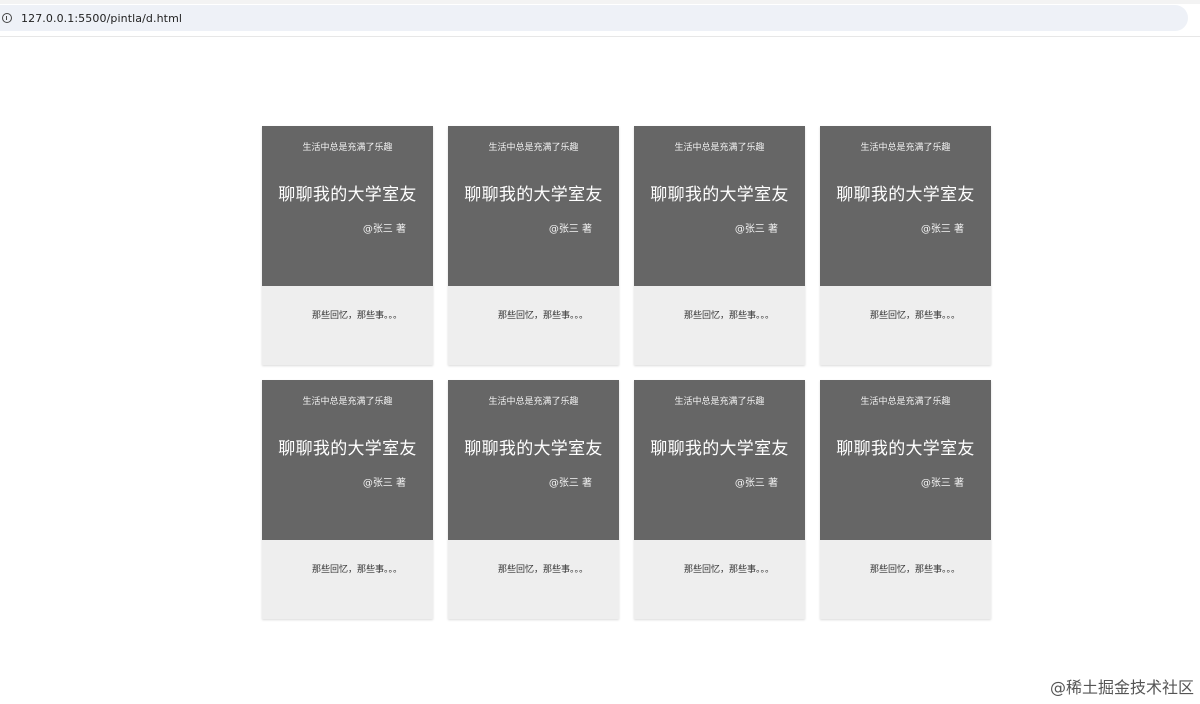 This screenshot has width=1200, height=704. What do you see at coordinates (600, 2) in the screenshot?
I see `tab-strip` at bounding box center [600, 2].